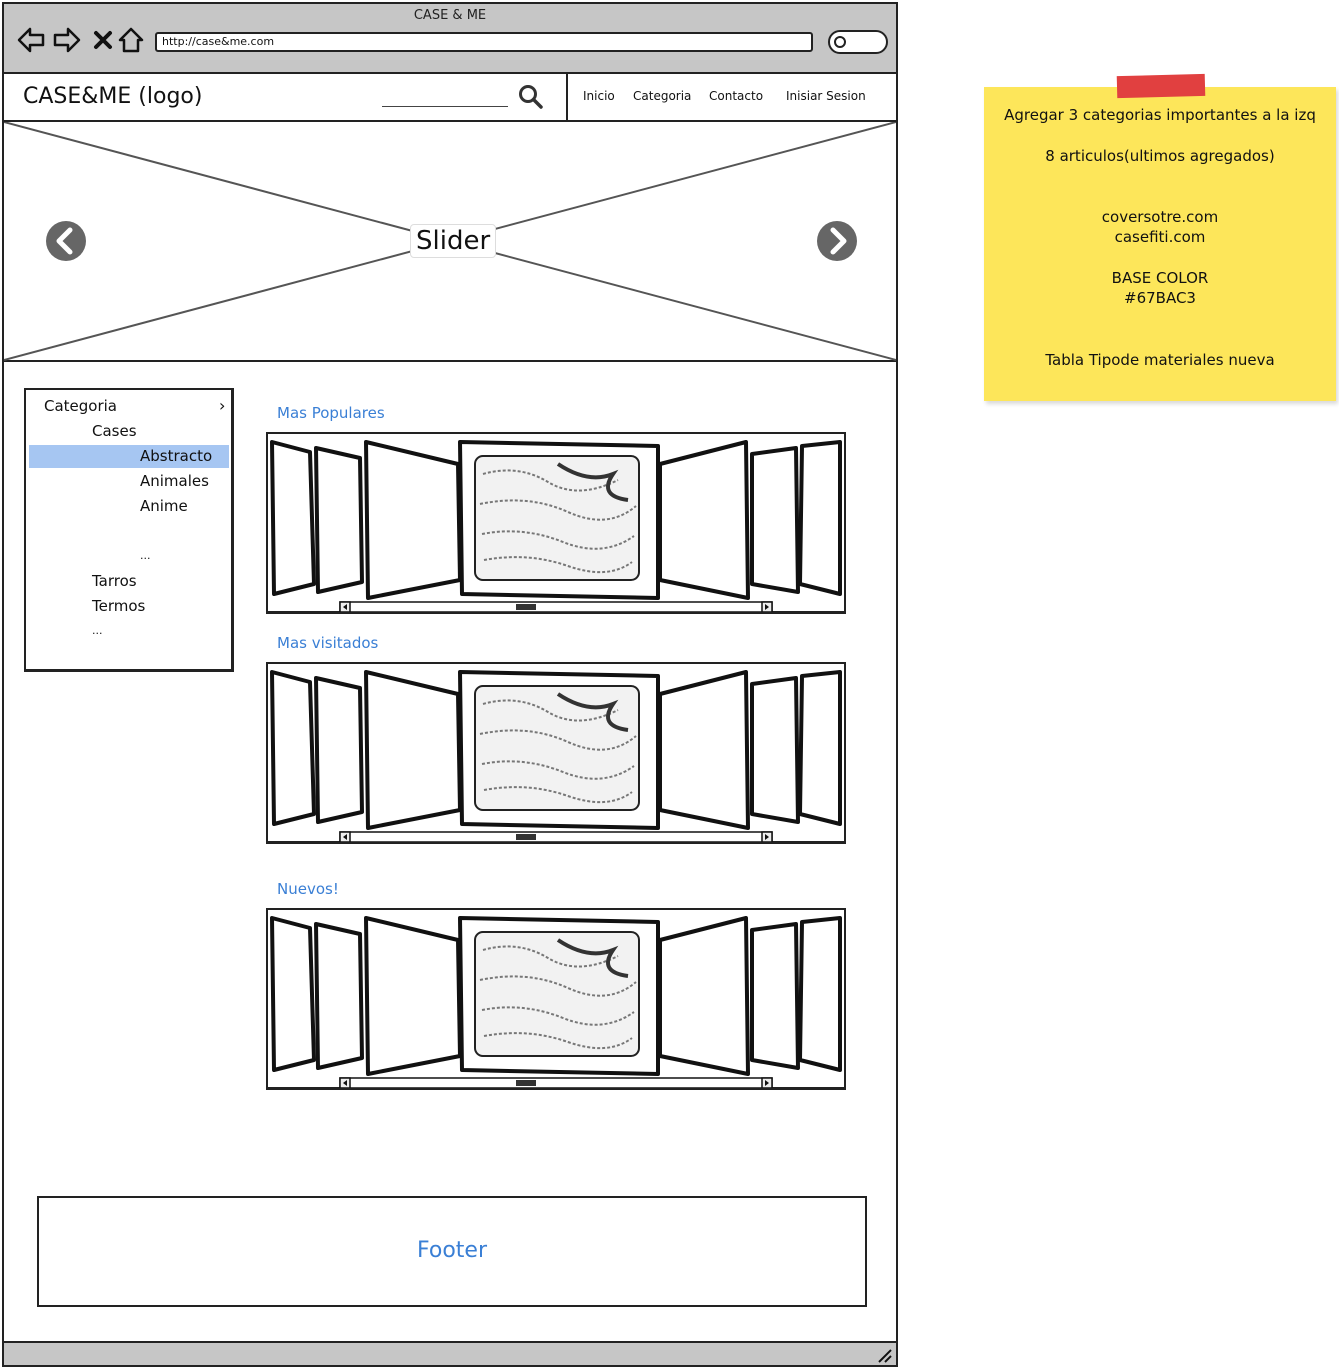 This screenshot has height=1369, width=1339. I want to click on footer: Footer, so click(452, 1251).